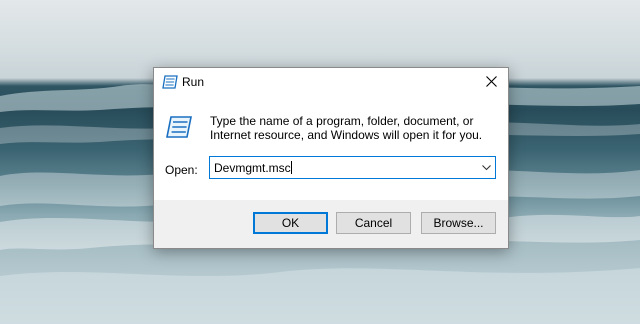 The height and width of the screenshot is (324, 640). Describe the element at coordinates (181, 170) in the screenshot. I see `open-label: Open:` at that location.